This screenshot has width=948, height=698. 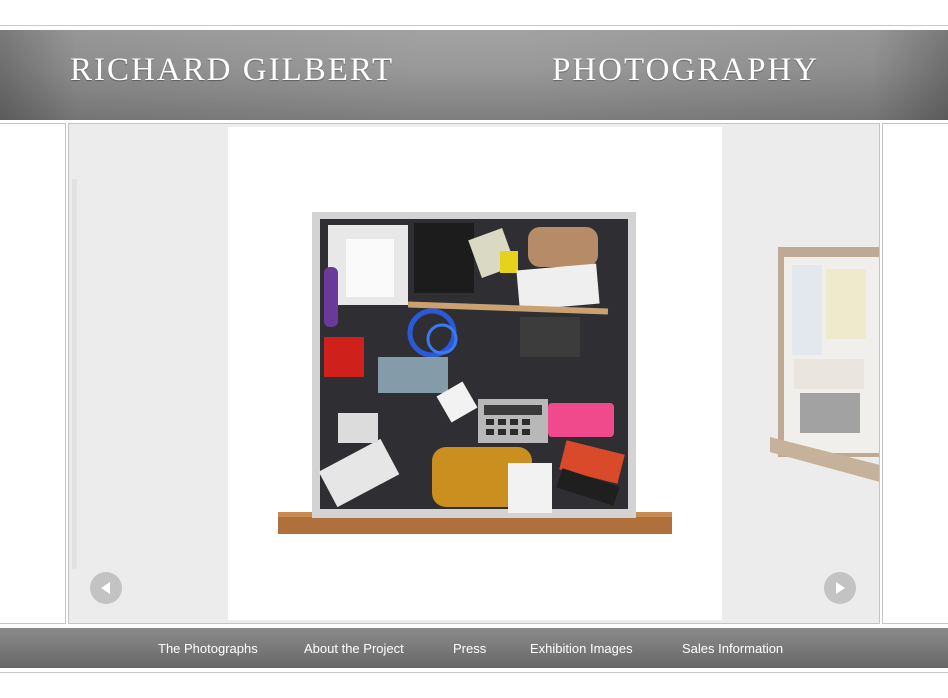 I want to click on chevron-left-icon, so click(x=105, y=588).